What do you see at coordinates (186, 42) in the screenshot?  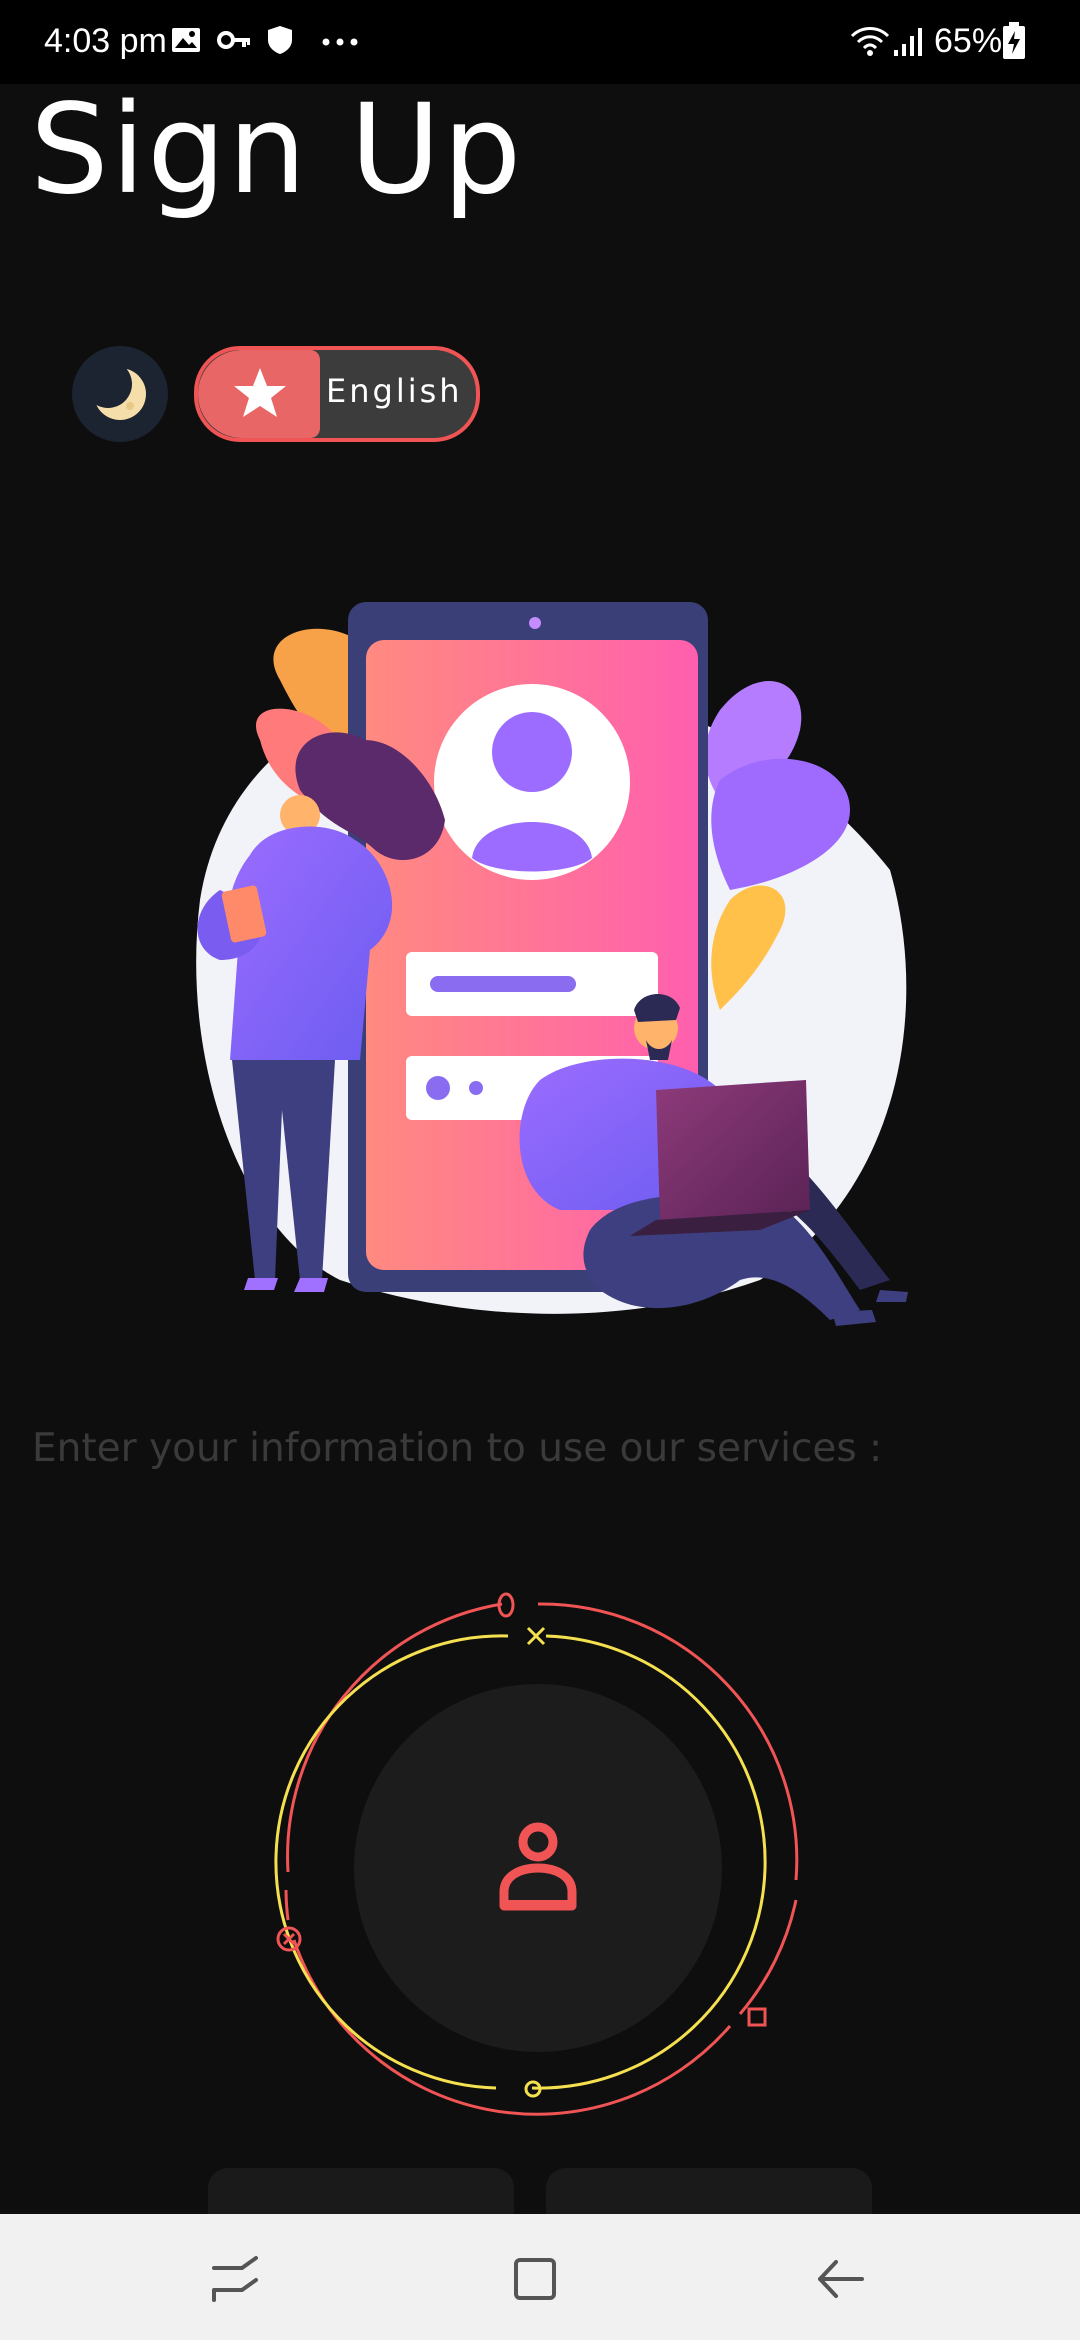 I see `image-icon` at bounding box center [186, 42].